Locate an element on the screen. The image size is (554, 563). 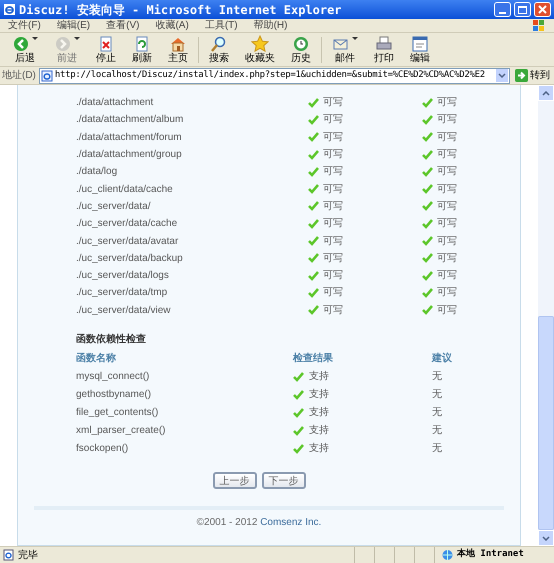
window-title: Discuz! 安装向导 - Microsoft Internet Explorer is located at coordinates (181, 10).